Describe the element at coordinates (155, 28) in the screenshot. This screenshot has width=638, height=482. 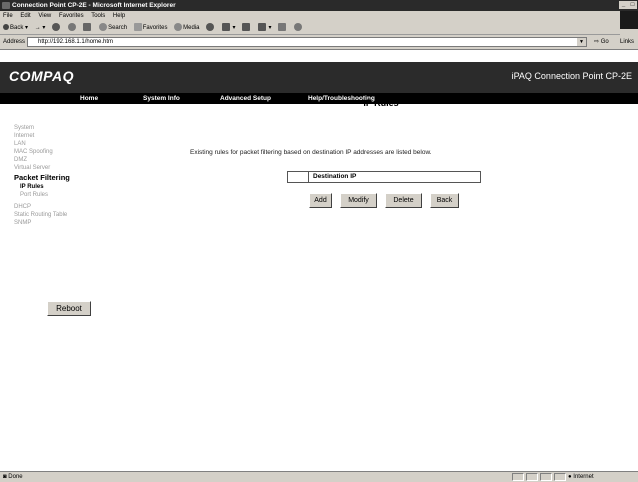
I see `favorites-label: Favorites` at that location.